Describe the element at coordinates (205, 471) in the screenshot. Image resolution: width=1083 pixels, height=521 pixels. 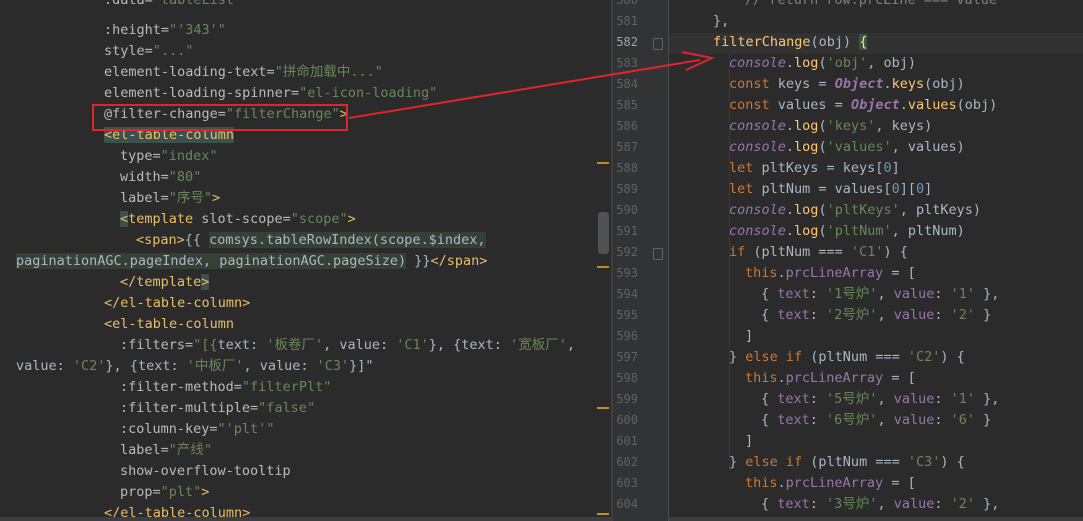
I see `code-line: show-overflow-tooltip` at that location.